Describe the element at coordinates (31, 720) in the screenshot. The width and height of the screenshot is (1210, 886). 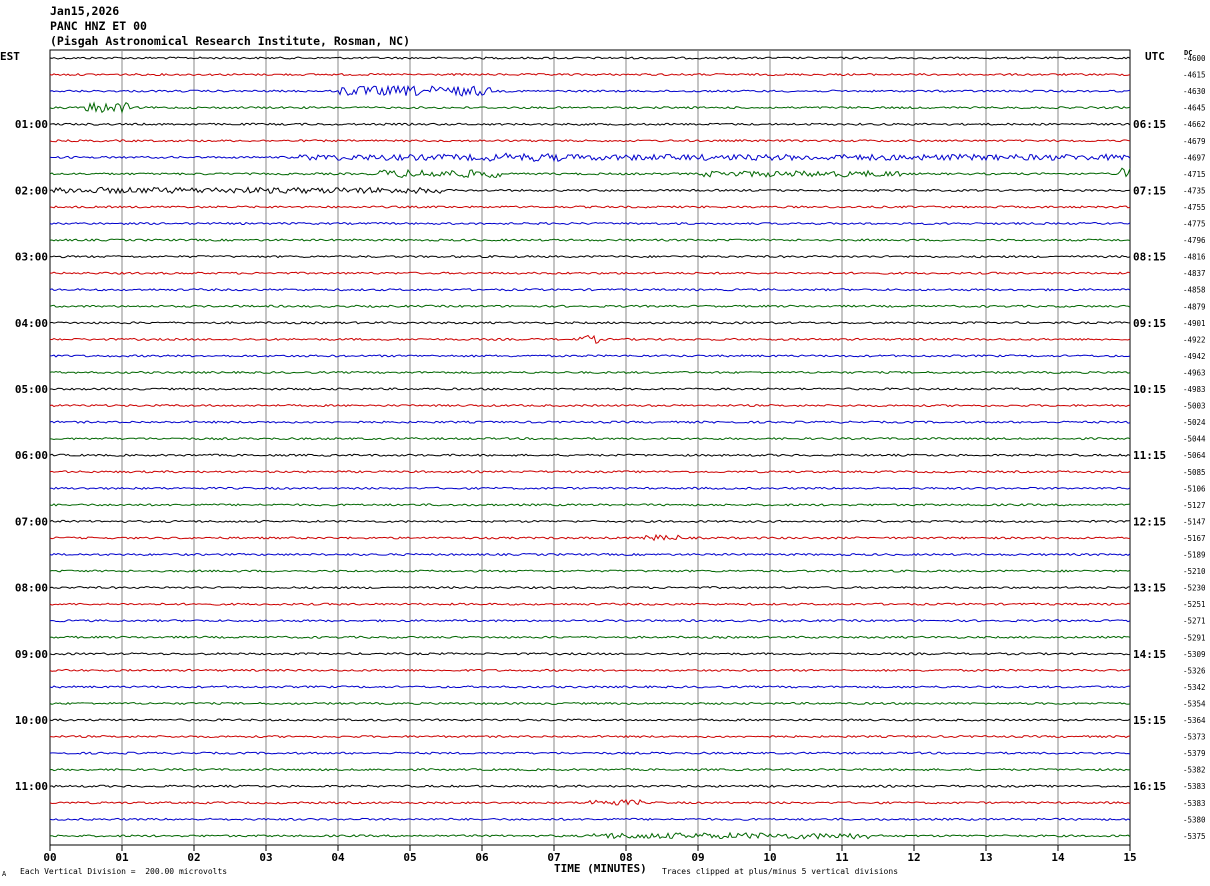
I see `left-hour-label: 10:00` at that location.